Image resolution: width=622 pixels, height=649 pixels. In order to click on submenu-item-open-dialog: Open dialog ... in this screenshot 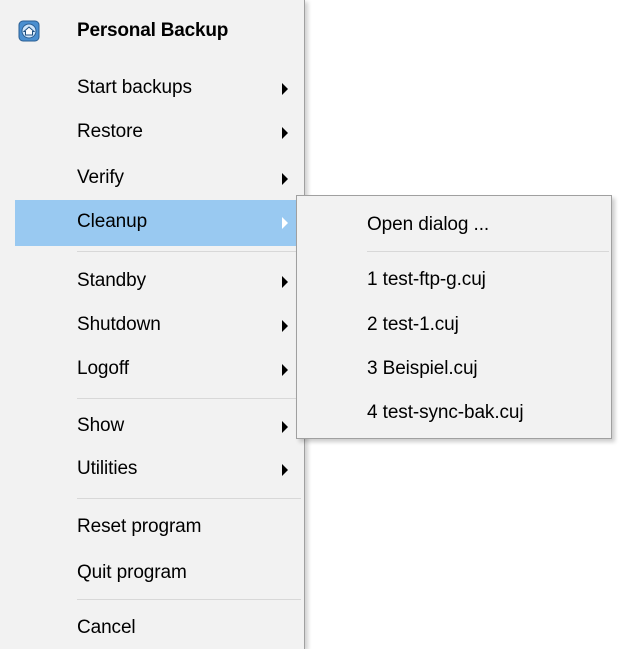, I will do `click(454, 226)`.